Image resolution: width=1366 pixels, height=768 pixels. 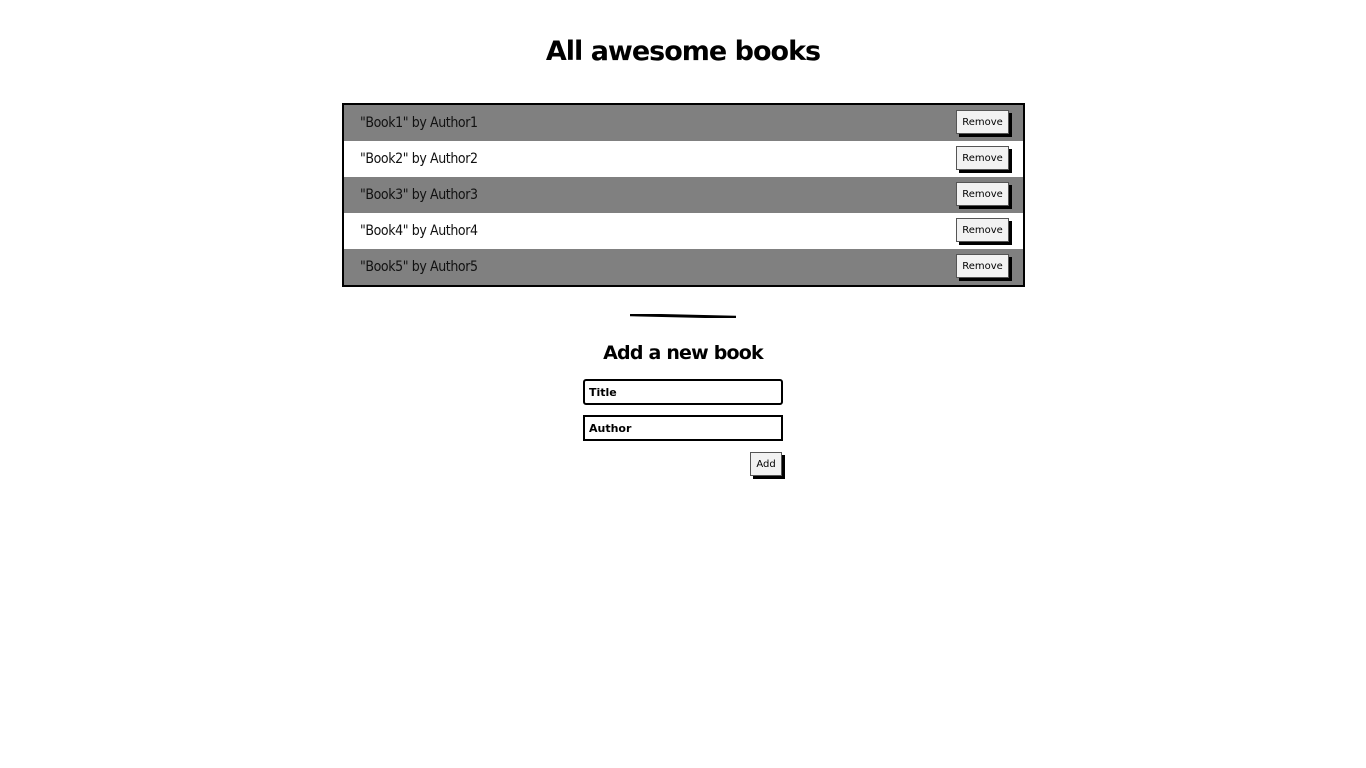 What do you see at coordinates (683, 267) in the screenshot?
I see `list-item: "Book5" by Author5 Remove` at bounding box center [683, 267].